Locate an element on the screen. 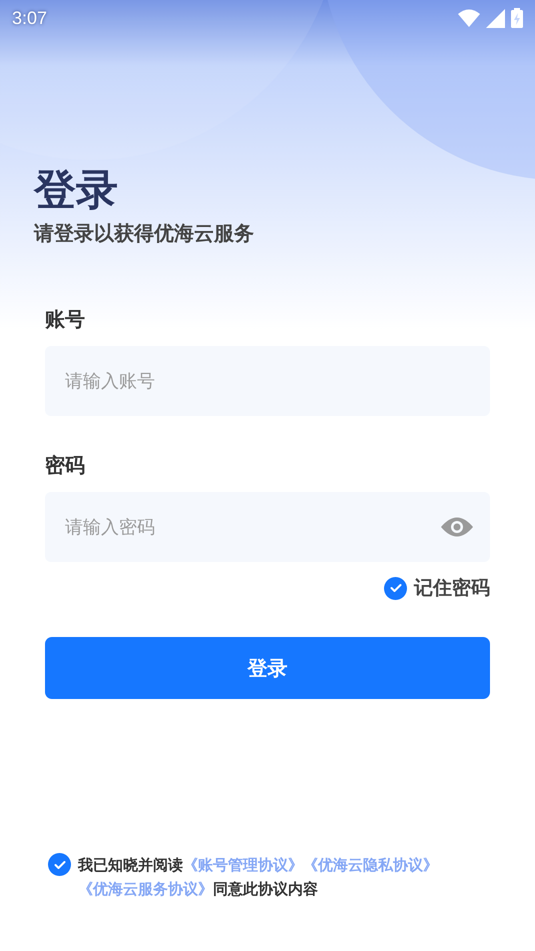  agreement-link: 《优海云隐私协议》 is located at coordinates (370, 865).